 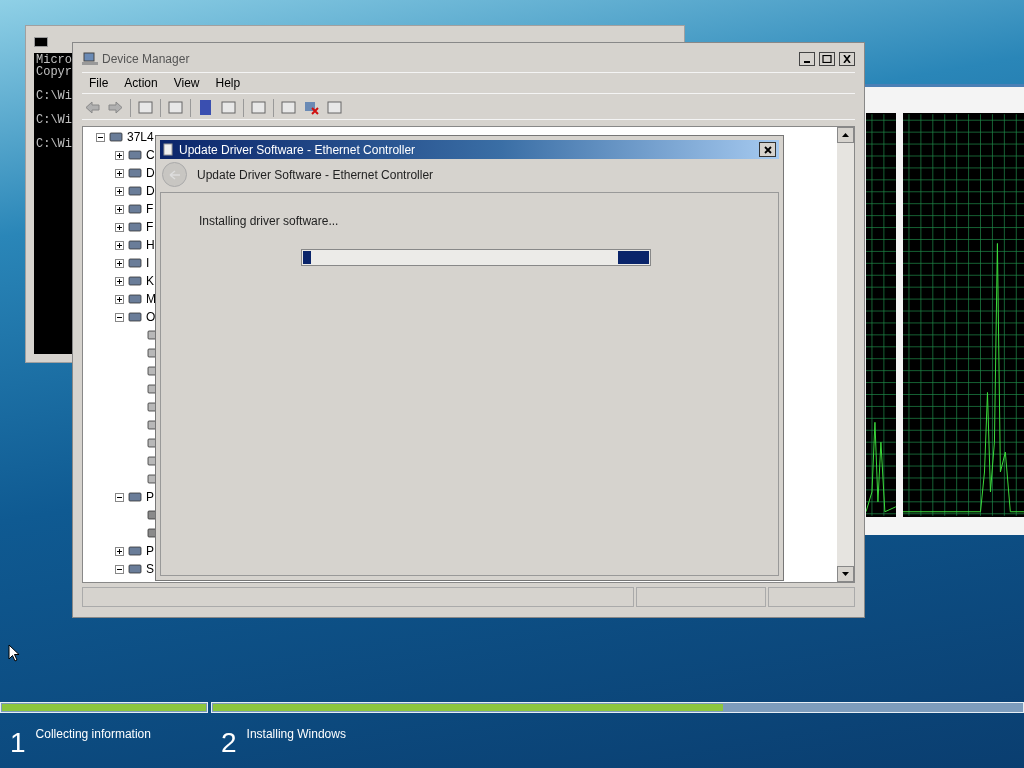 I want to click on tree-item: O, so click(x=151, y=317).